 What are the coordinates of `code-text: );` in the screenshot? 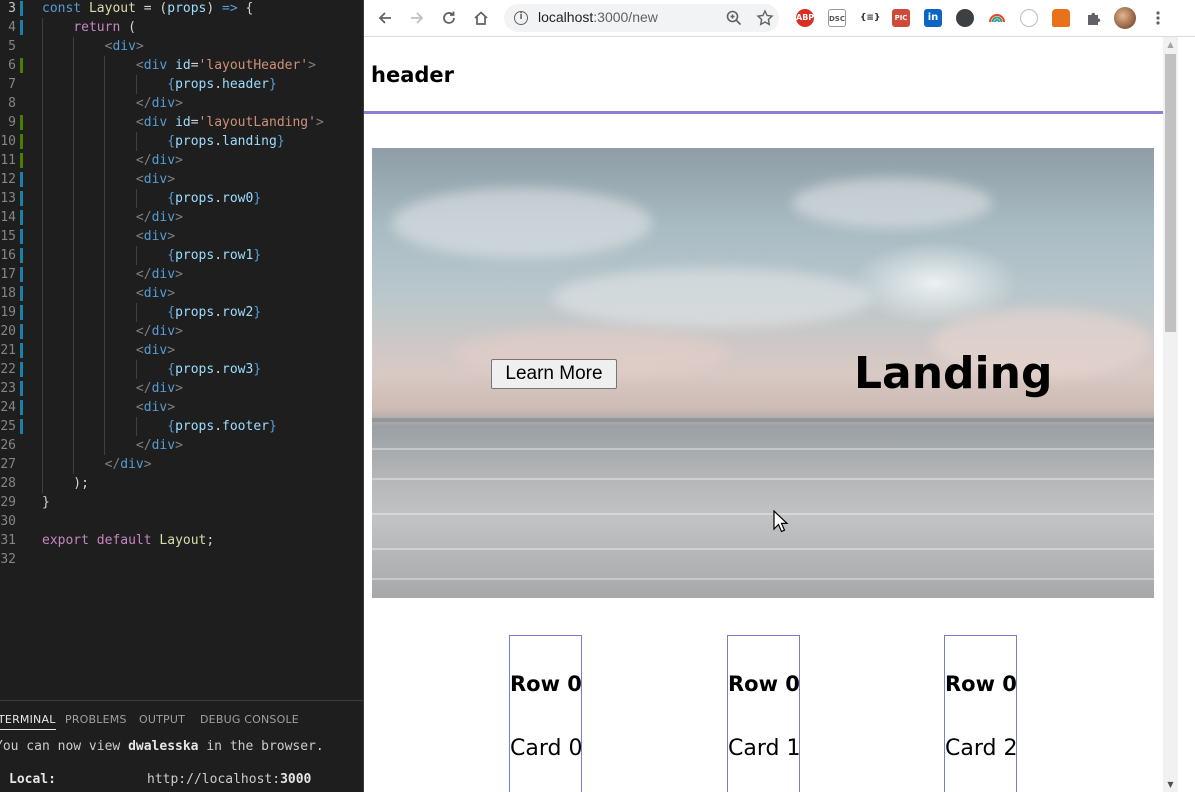 It's located at (65, 483).